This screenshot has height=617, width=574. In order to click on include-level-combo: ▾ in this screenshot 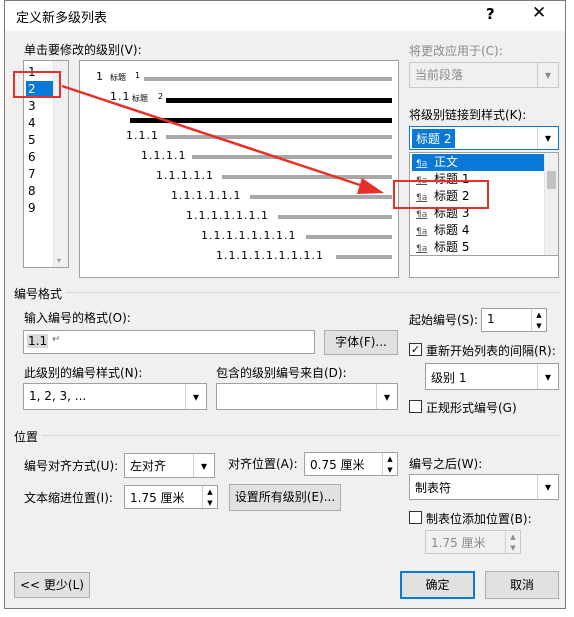, I will do `click(307, 396)`.